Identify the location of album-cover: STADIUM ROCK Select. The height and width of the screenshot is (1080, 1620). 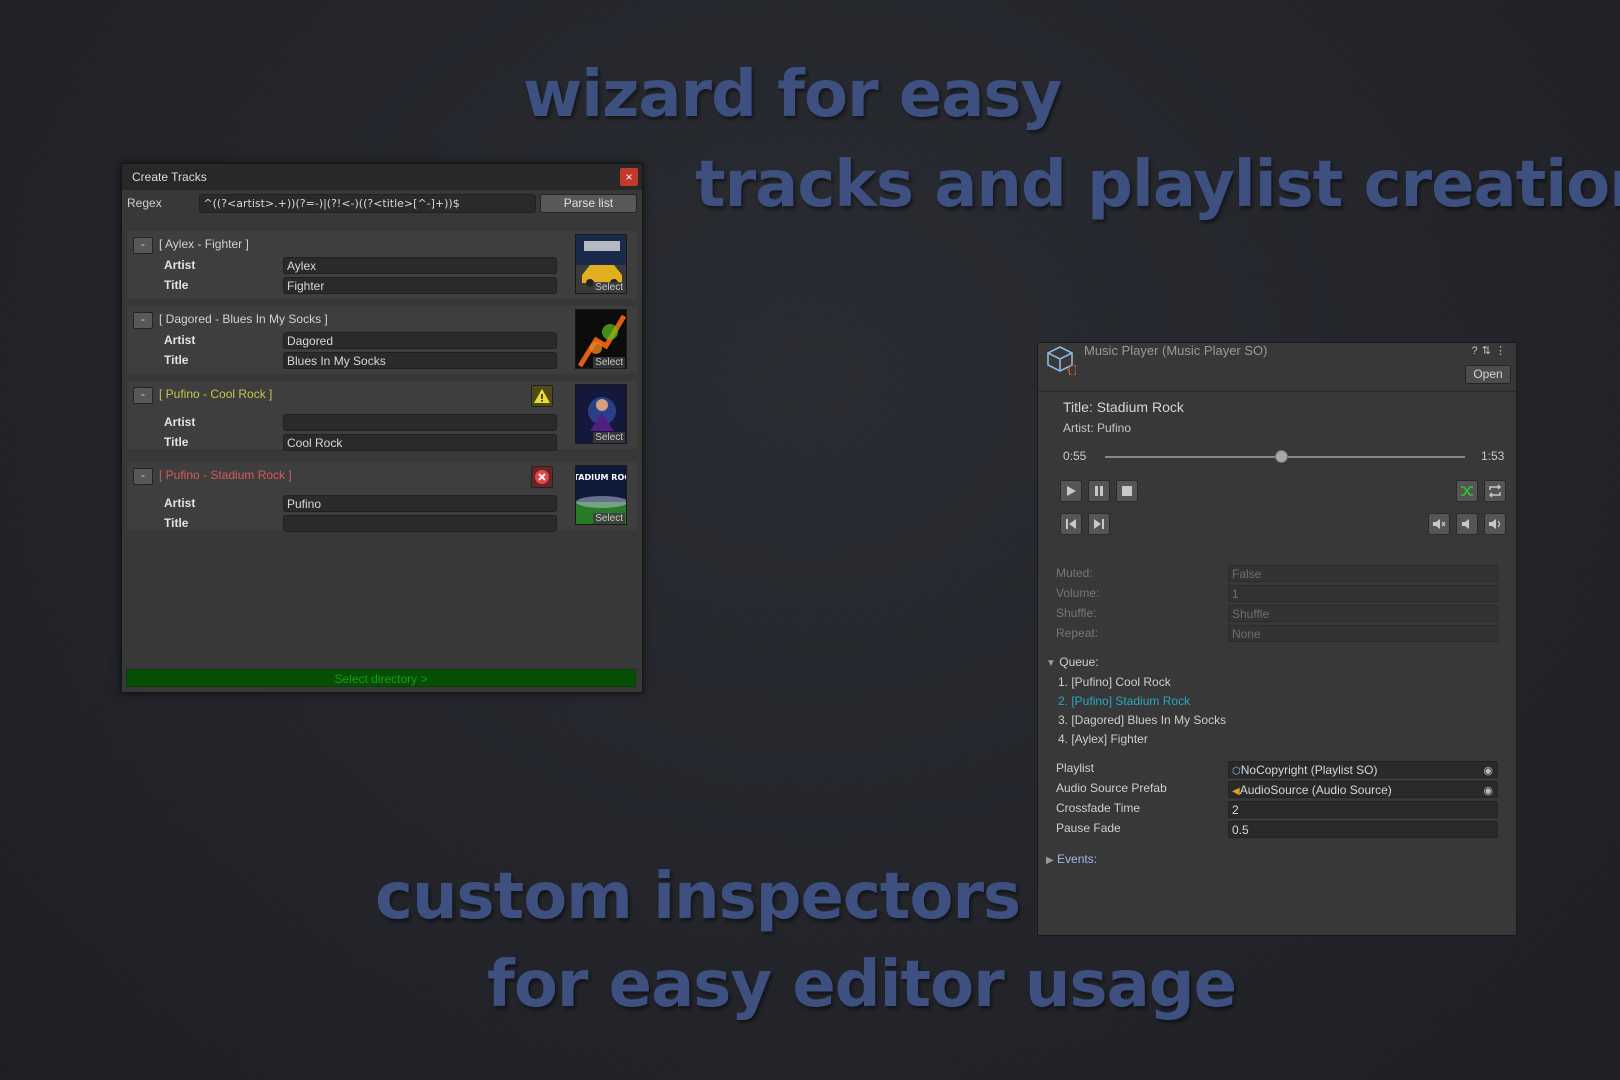
(601, 495).